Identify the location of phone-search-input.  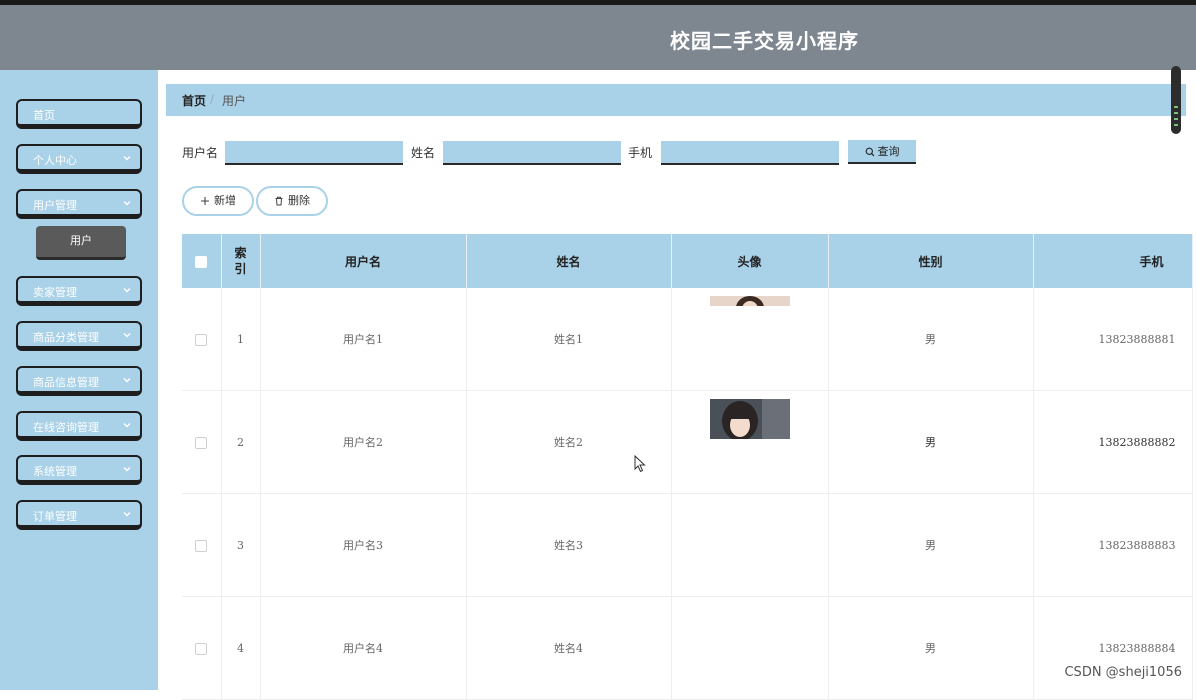
(750, 153).